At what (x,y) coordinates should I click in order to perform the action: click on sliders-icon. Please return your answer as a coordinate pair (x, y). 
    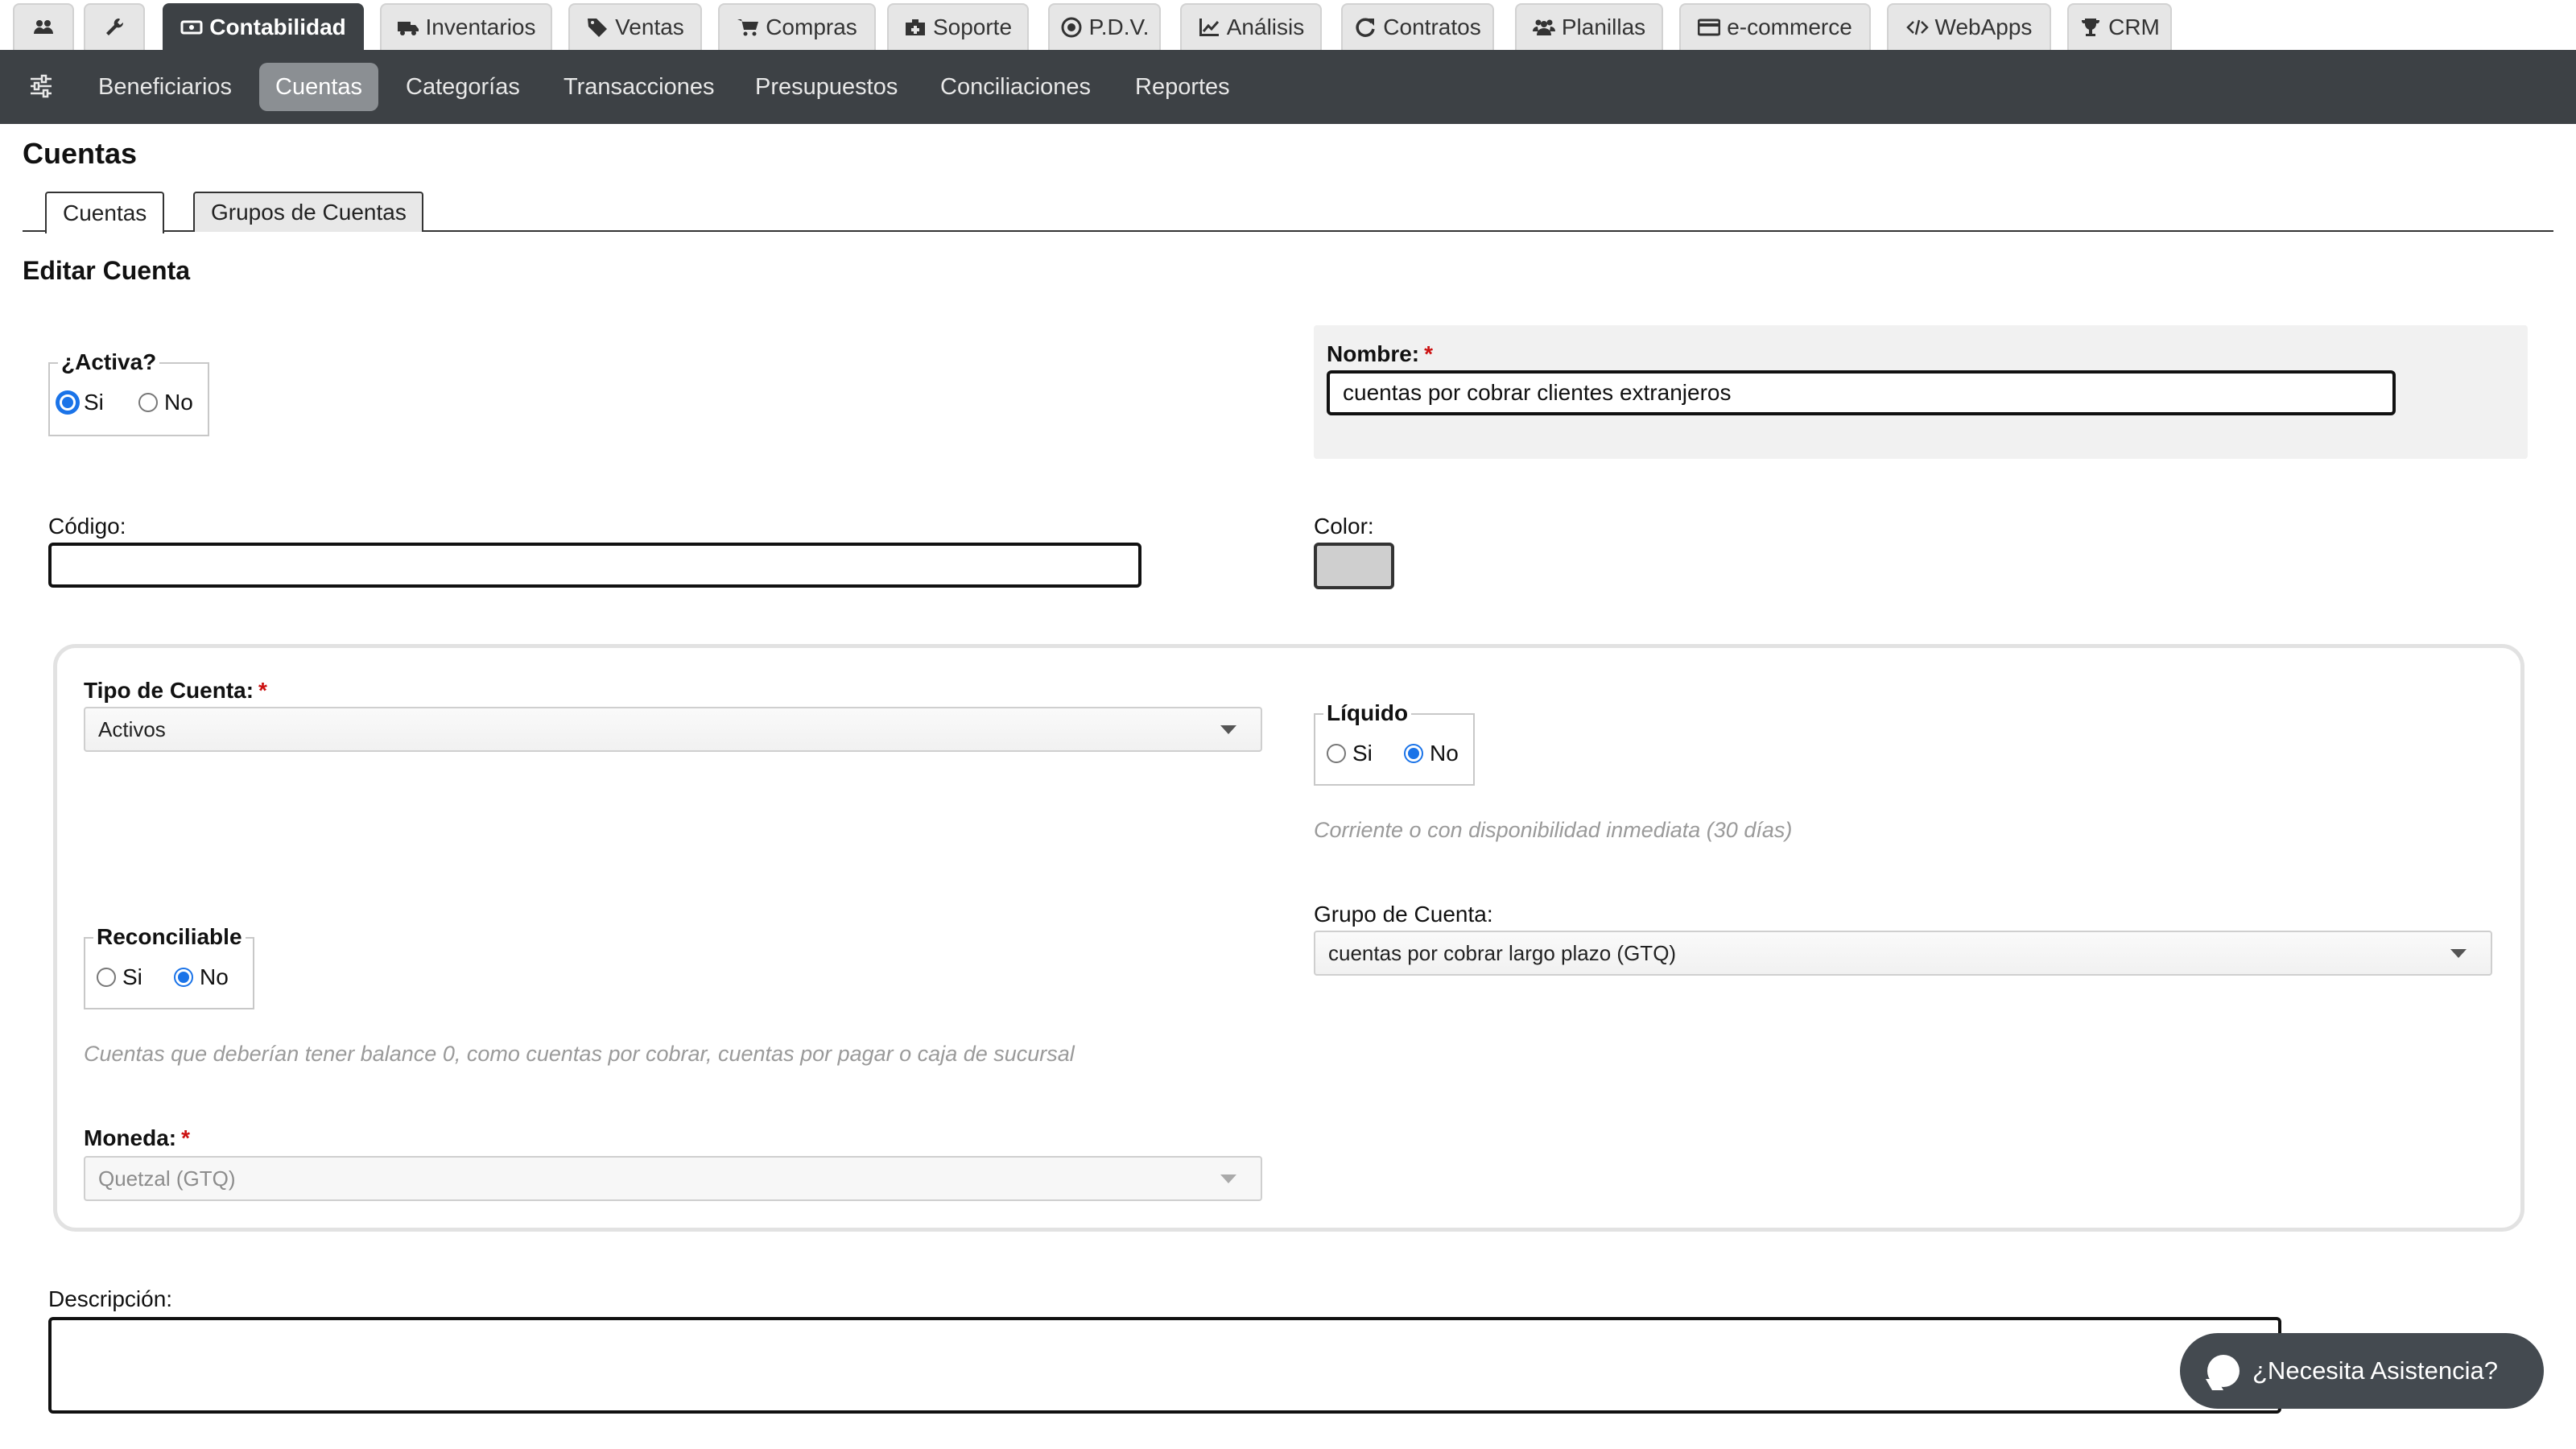
    Looking at the image, I should click on (41, 86).